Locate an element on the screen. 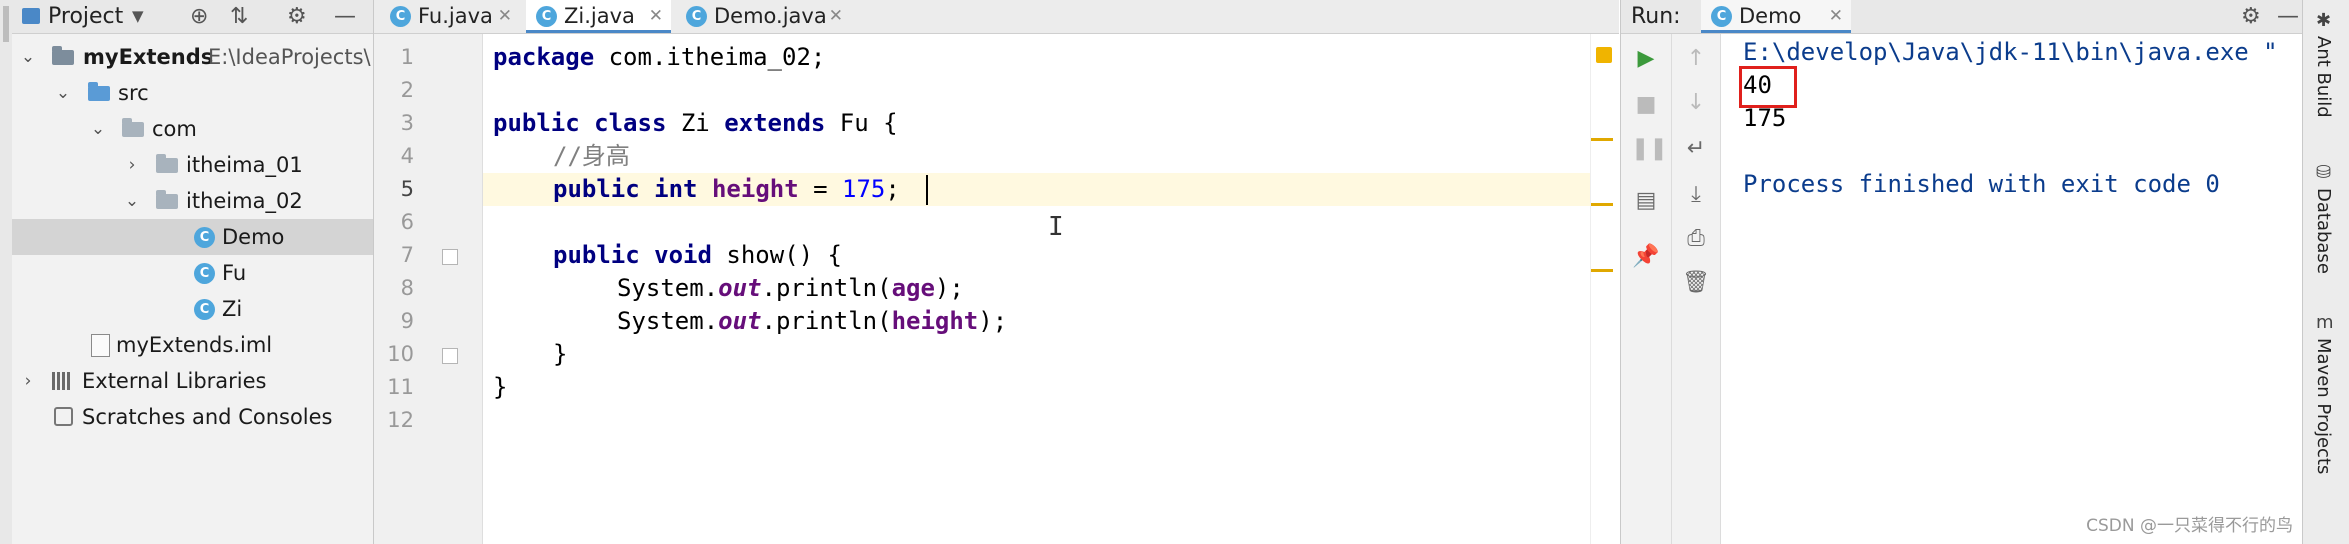  tree-node-demo: C Demo is located at coordinates (192, 237).